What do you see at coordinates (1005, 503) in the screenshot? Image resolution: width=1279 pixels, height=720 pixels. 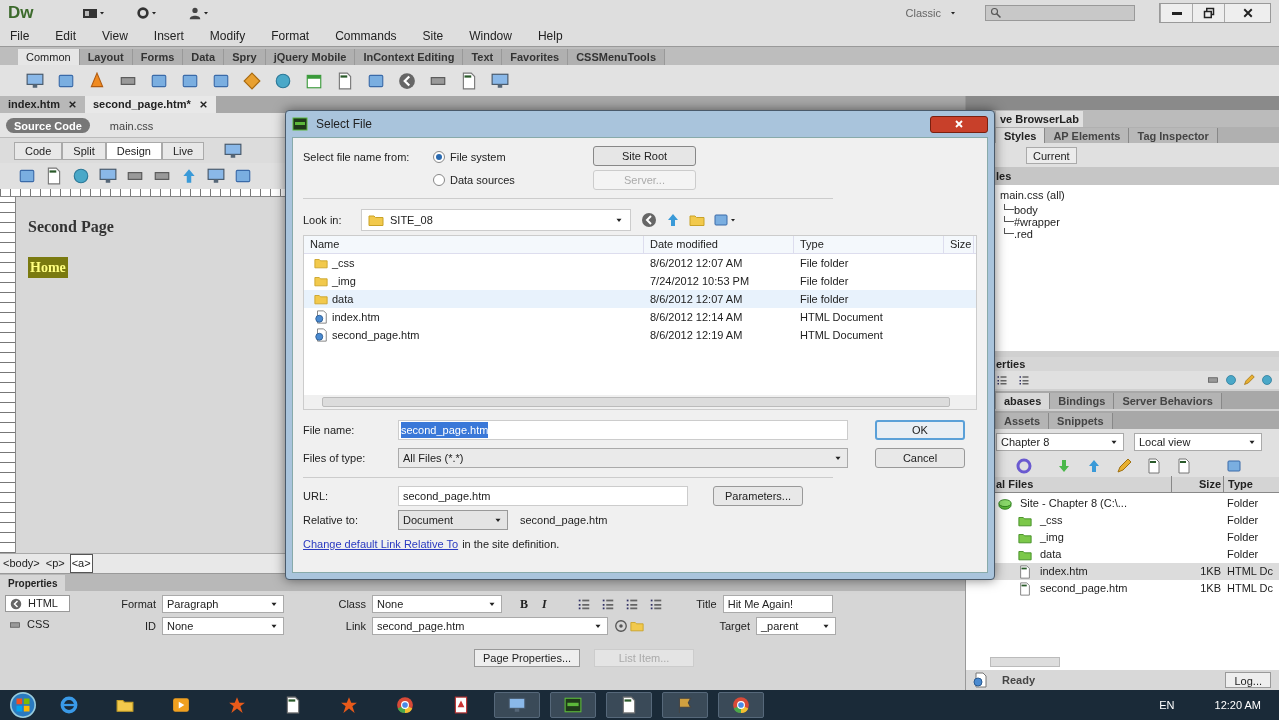 I see `disk-icon` at bounding box center [1005, 503].